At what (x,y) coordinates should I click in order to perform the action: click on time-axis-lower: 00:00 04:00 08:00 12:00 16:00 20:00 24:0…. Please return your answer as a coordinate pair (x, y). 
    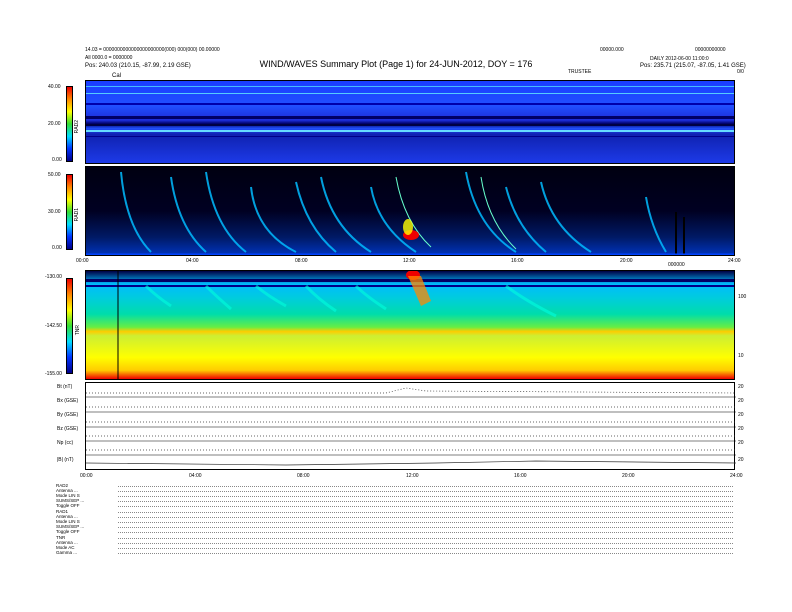
    Looking at the image, I should click on (396, 477).